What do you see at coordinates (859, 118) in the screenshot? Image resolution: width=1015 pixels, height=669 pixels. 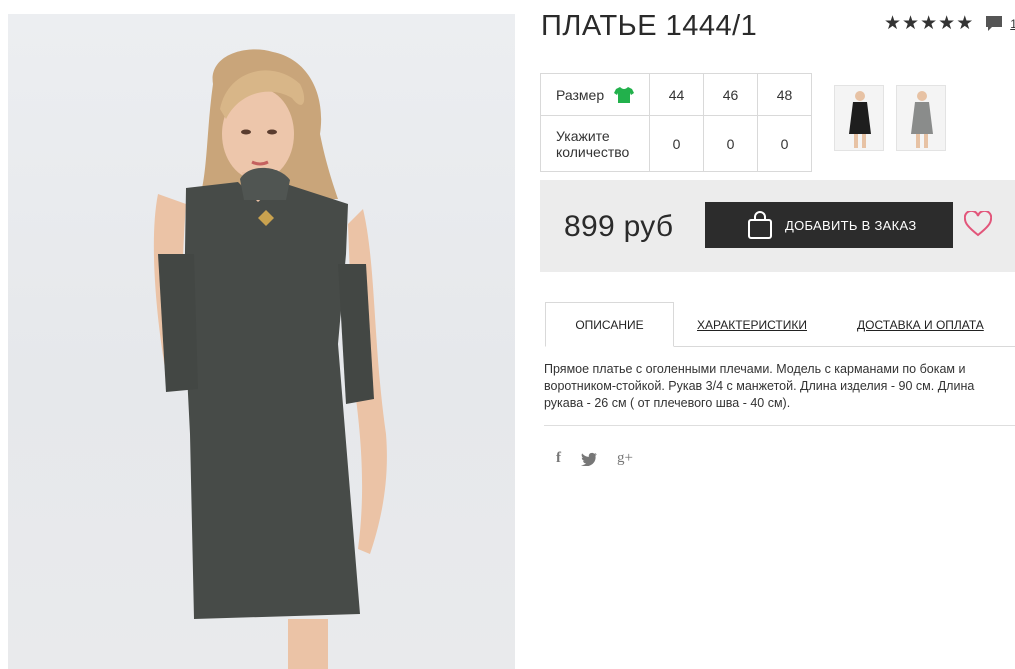 I see `thumbnail-black-dress` at bounding box center [859, 118].